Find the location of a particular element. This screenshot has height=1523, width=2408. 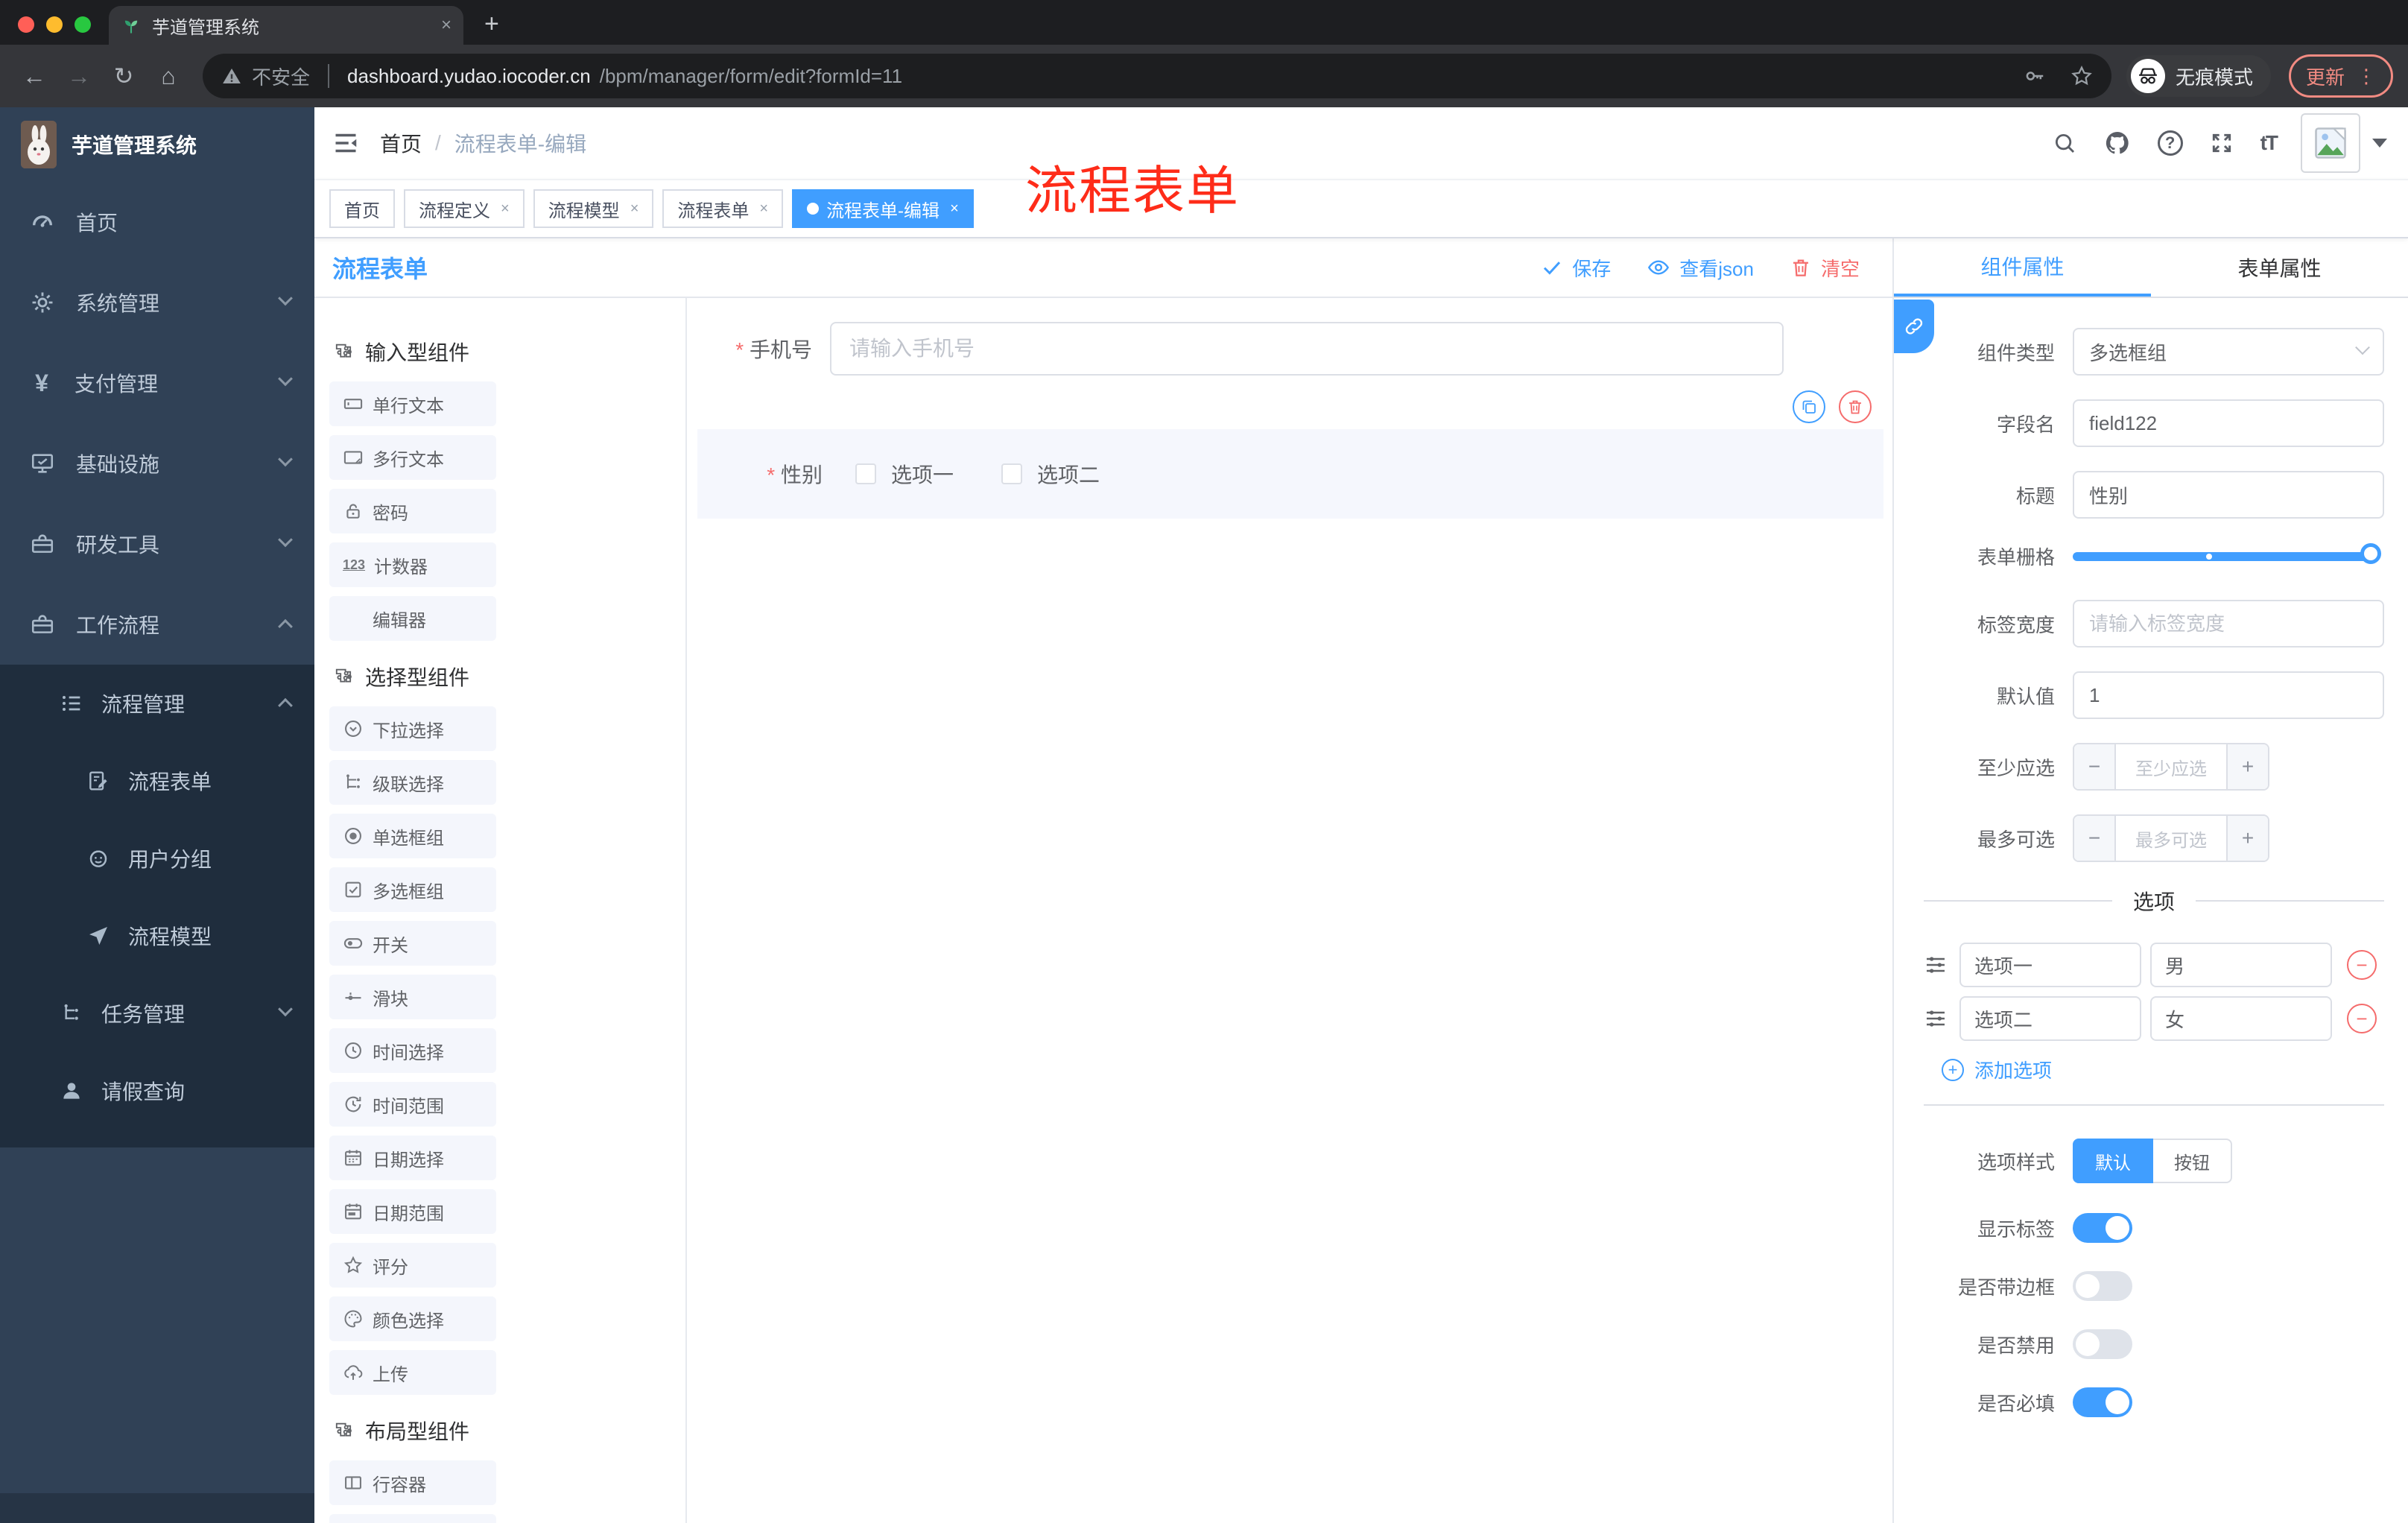

palette-item-cascader: 级联选择 is located at coordinates (412, 783).